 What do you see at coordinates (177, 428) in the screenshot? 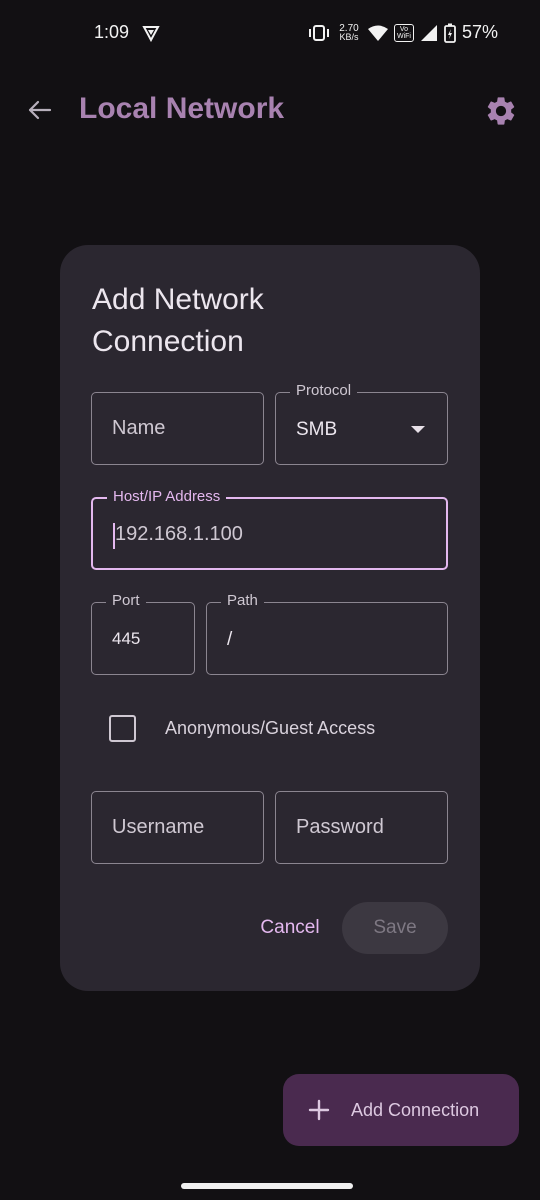
I see `name-field: Name` at bounding box center [177, 428].